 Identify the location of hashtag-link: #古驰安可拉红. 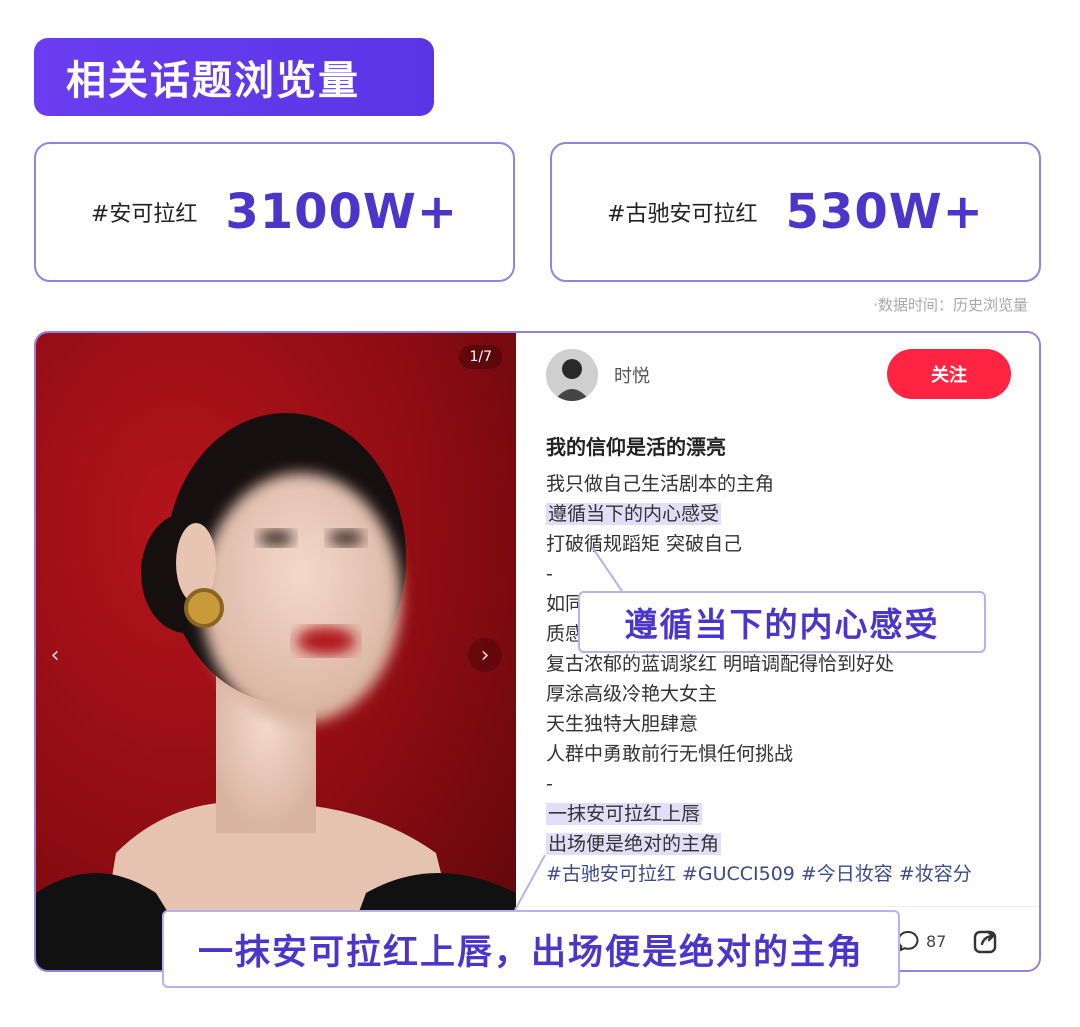
(611, 874).